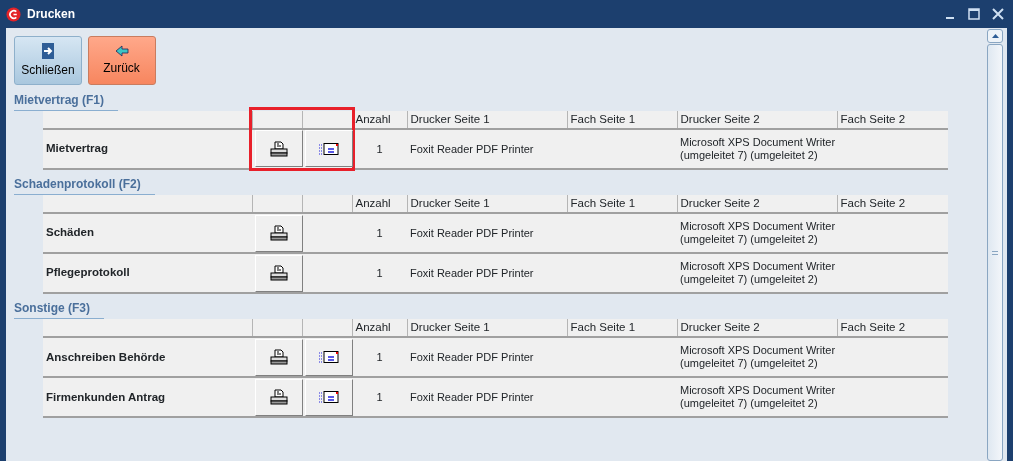  Describe the element at coordinates (147, 273) in the screenshot. I see `row-name: Pflegeprotokoll` at that location.